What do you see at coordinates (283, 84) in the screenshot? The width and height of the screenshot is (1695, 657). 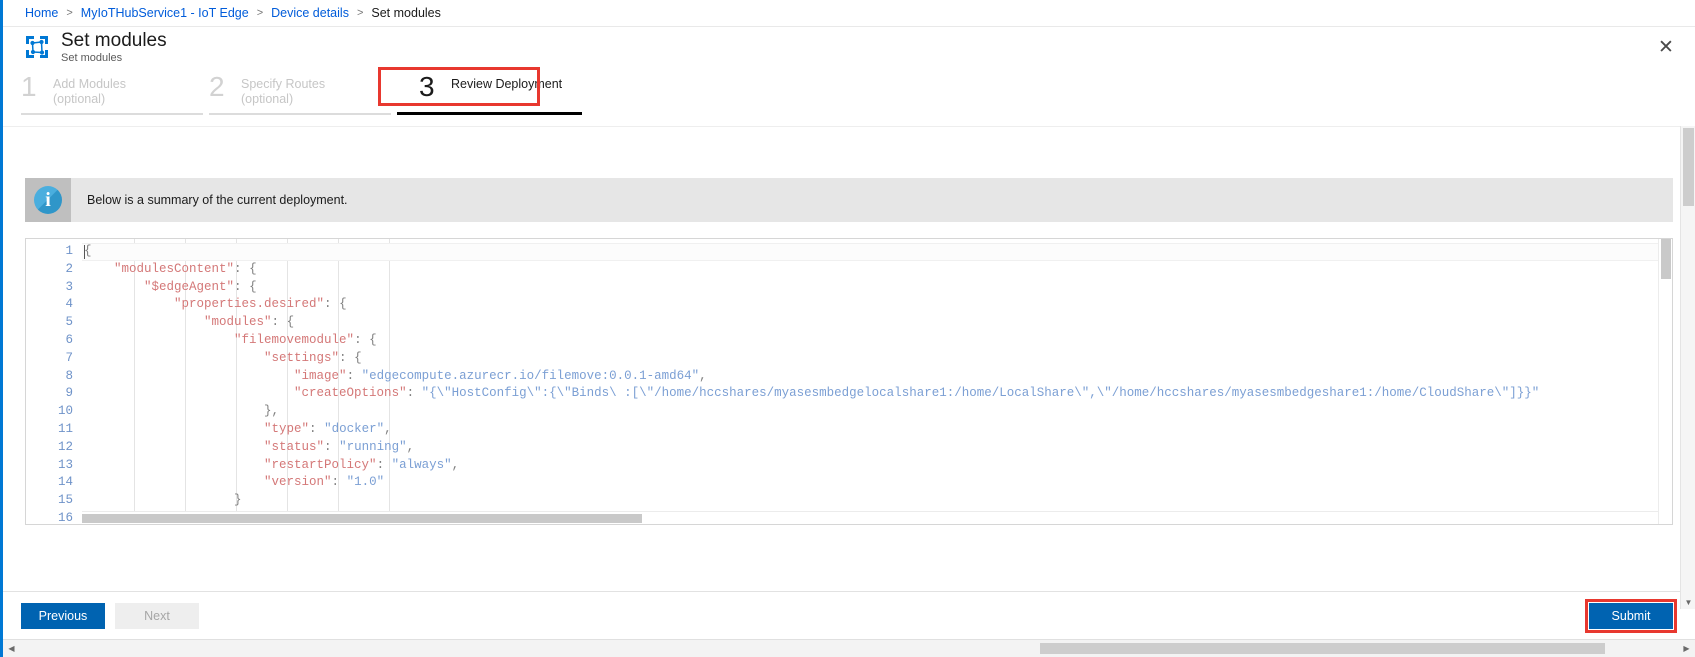 I see `step-label: Specify Routes` at bounding box center [283, 84].